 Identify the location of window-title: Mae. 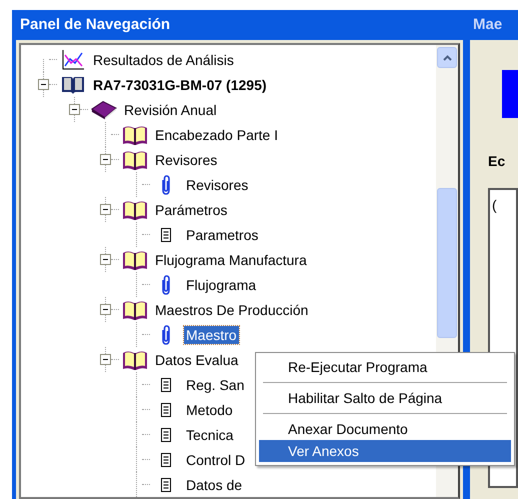
(487, 24).